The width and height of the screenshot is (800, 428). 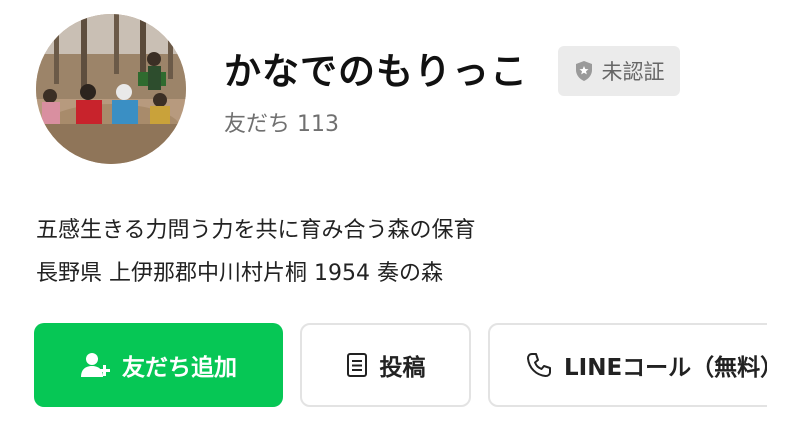 What do you see at coordinates (179, 368) in the screenshot?
I see `add-friend-label: 友だち追加` at bounding box center [179, 368].